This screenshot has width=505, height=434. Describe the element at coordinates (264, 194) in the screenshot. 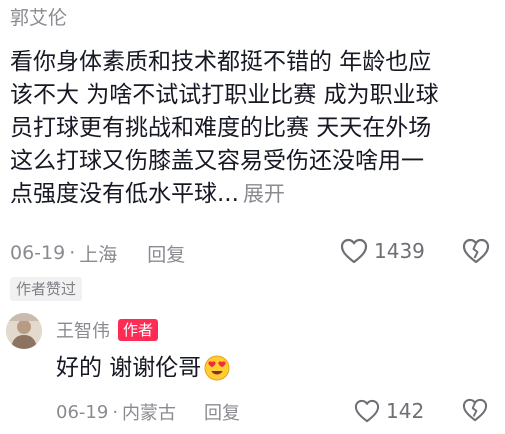

I see `expand-button: 展开` at that location.